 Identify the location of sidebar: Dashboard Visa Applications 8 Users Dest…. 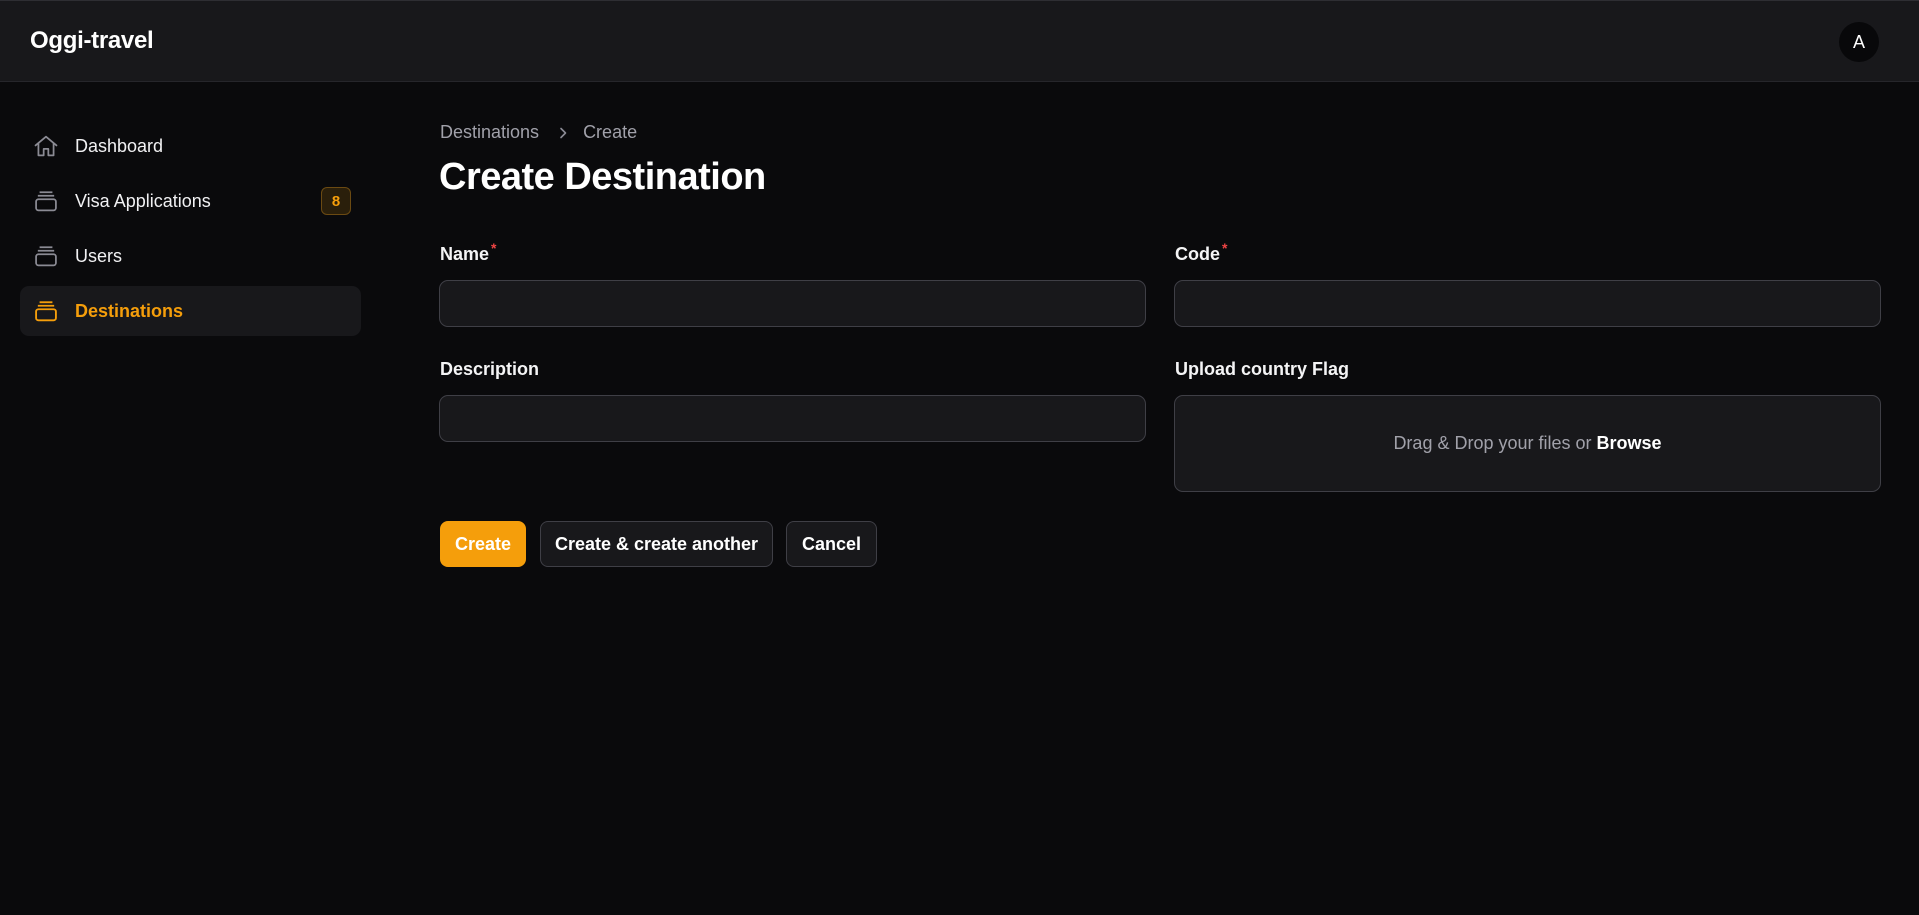
(190, 231).